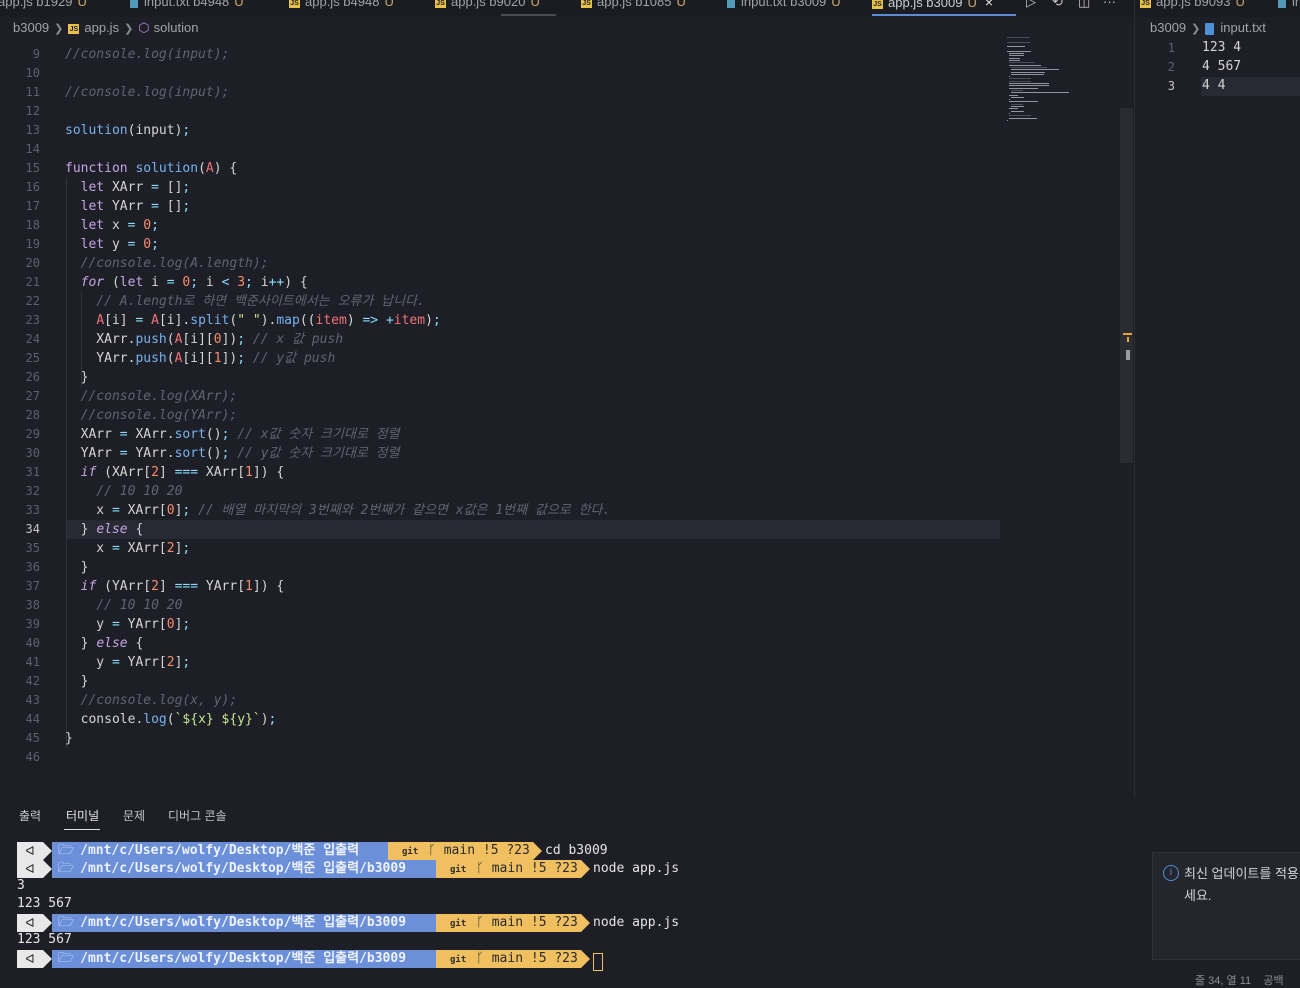  Describe the element at coordinates (32, 301) in the screenshot. I see `line-number: 22` at that location.